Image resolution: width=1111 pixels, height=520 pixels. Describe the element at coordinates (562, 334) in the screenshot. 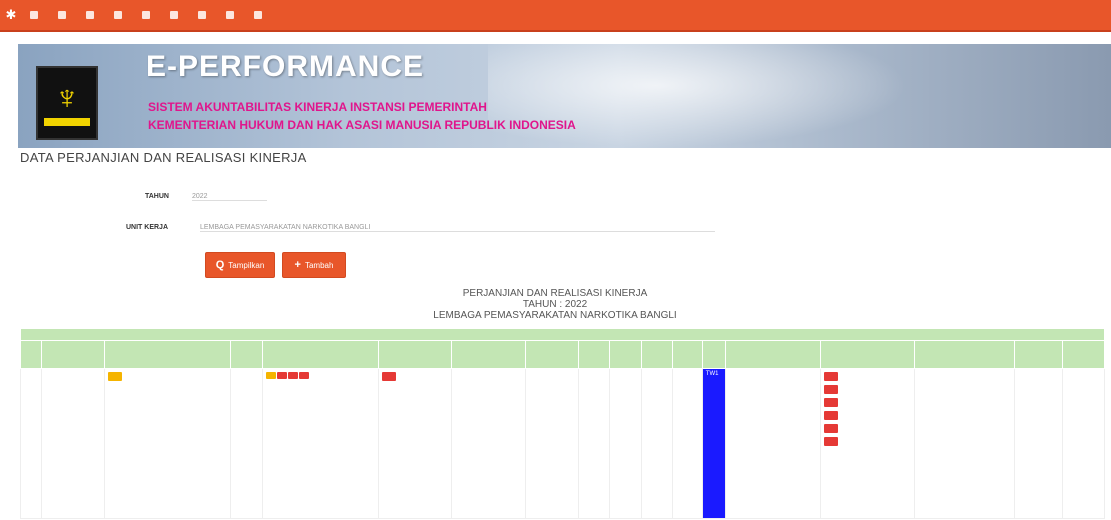

I see `table-header-top` at that location.